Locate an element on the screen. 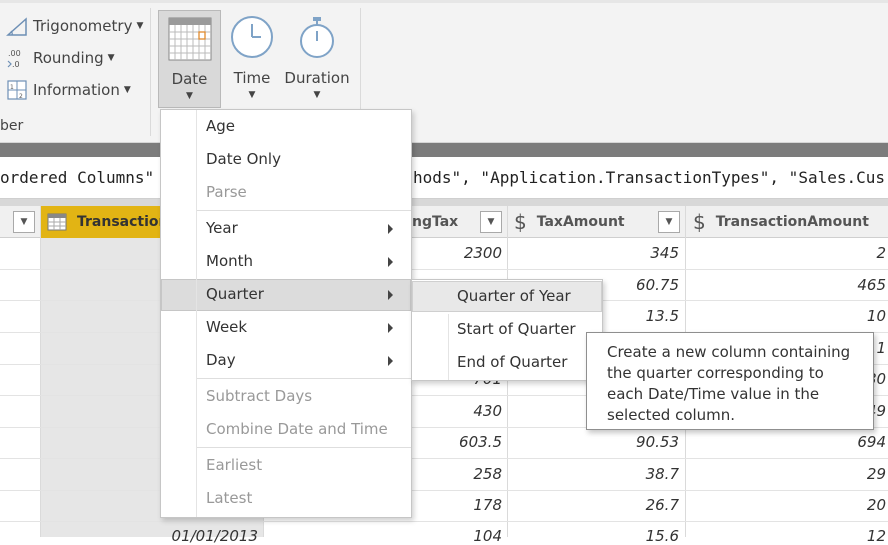 Image resolution: width=888 pixels, height=545 pixels. time-button: Time ▼ is located at coordinates (252, 59).